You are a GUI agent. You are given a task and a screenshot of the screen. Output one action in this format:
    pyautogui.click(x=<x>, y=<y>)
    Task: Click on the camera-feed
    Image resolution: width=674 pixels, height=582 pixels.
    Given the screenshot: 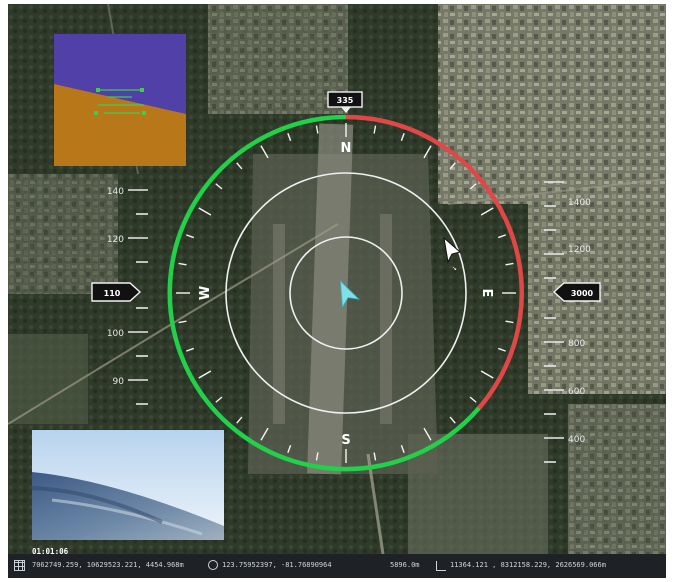 What is the action you would take?
    pyautogui.click(x=128, y=485)
    